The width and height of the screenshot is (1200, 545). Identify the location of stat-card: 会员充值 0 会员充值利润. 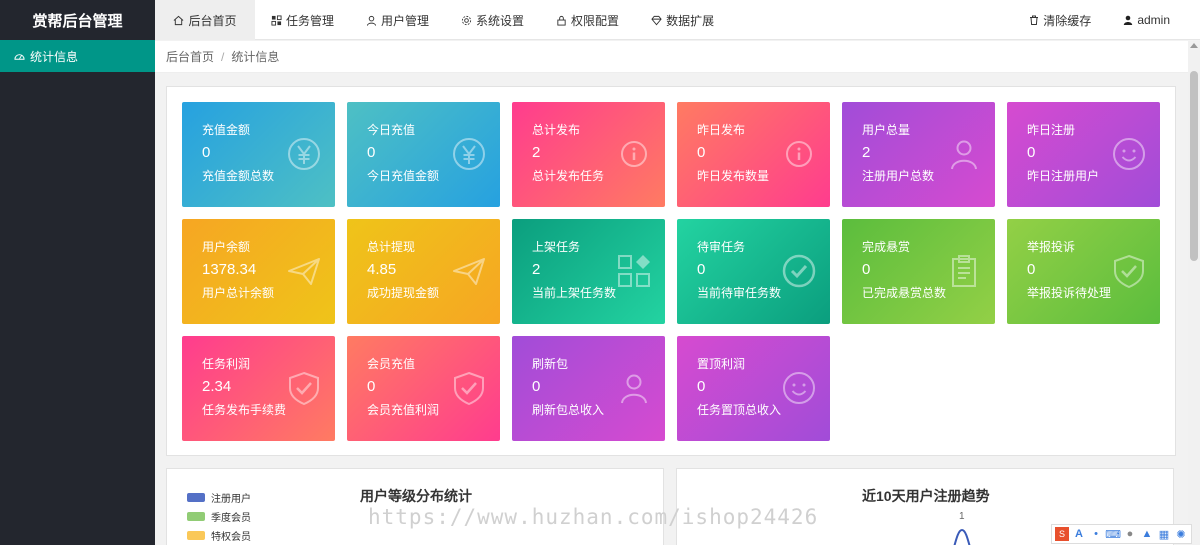
(423, 388).